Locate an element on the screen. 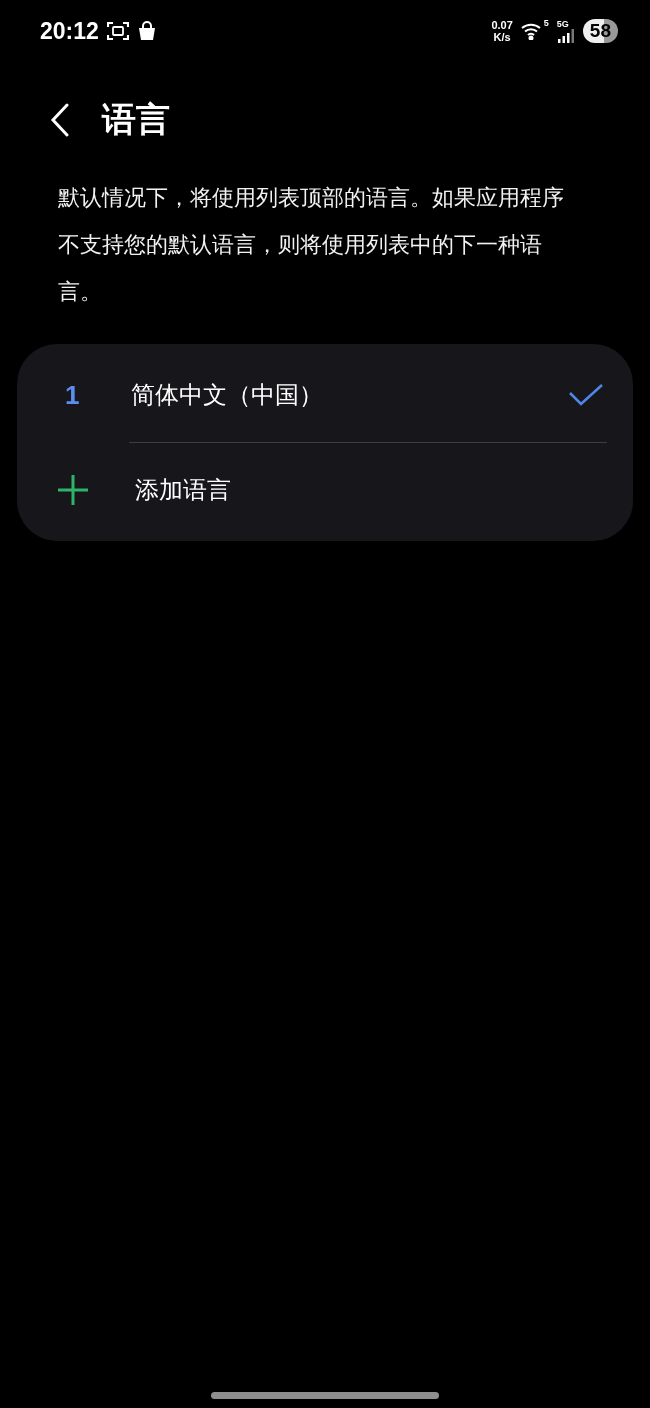 The image size is (650, 1408). network-speed: 0.07 is located at coordinates (502, 25).